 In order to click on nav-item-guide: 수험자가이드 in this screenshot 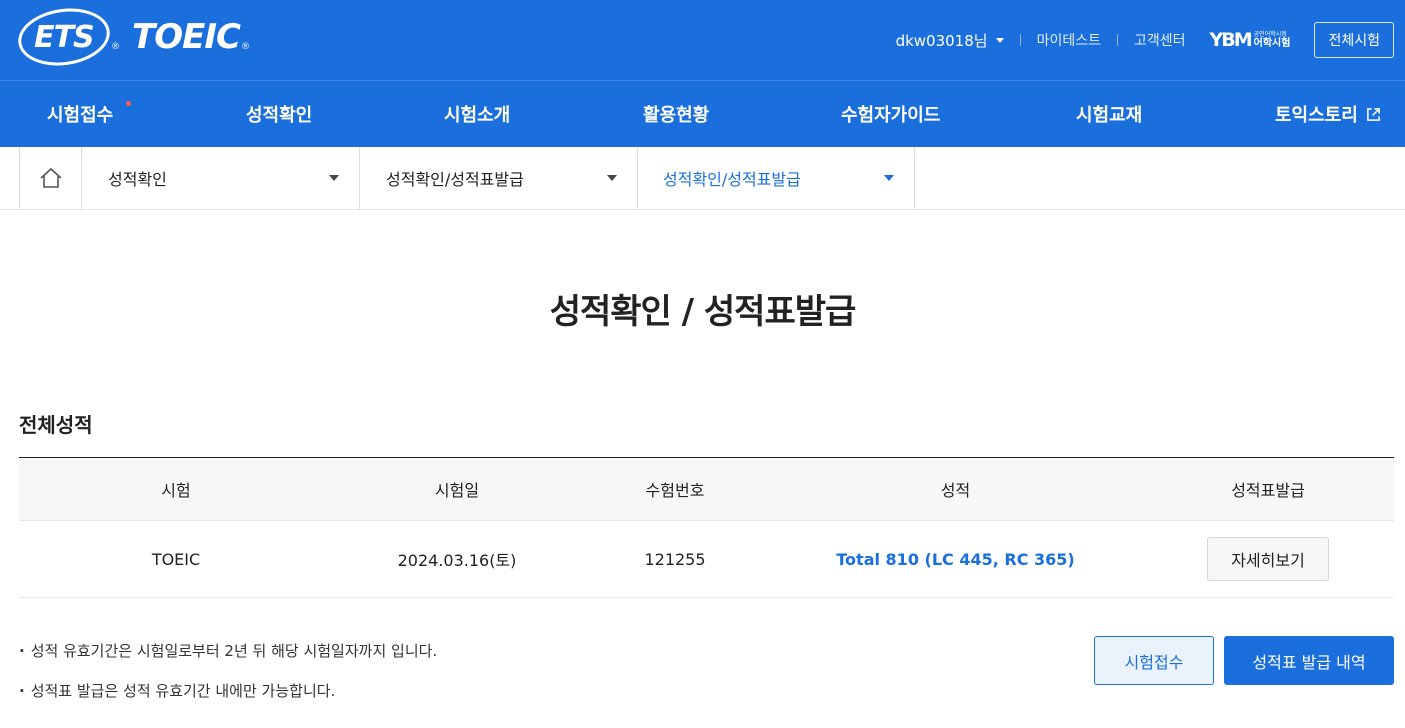, I will do `click(890, 114)`.